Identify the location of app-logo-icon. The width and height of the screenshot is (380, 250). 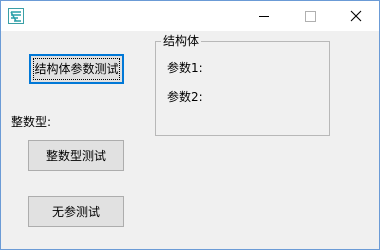
(16, 16).